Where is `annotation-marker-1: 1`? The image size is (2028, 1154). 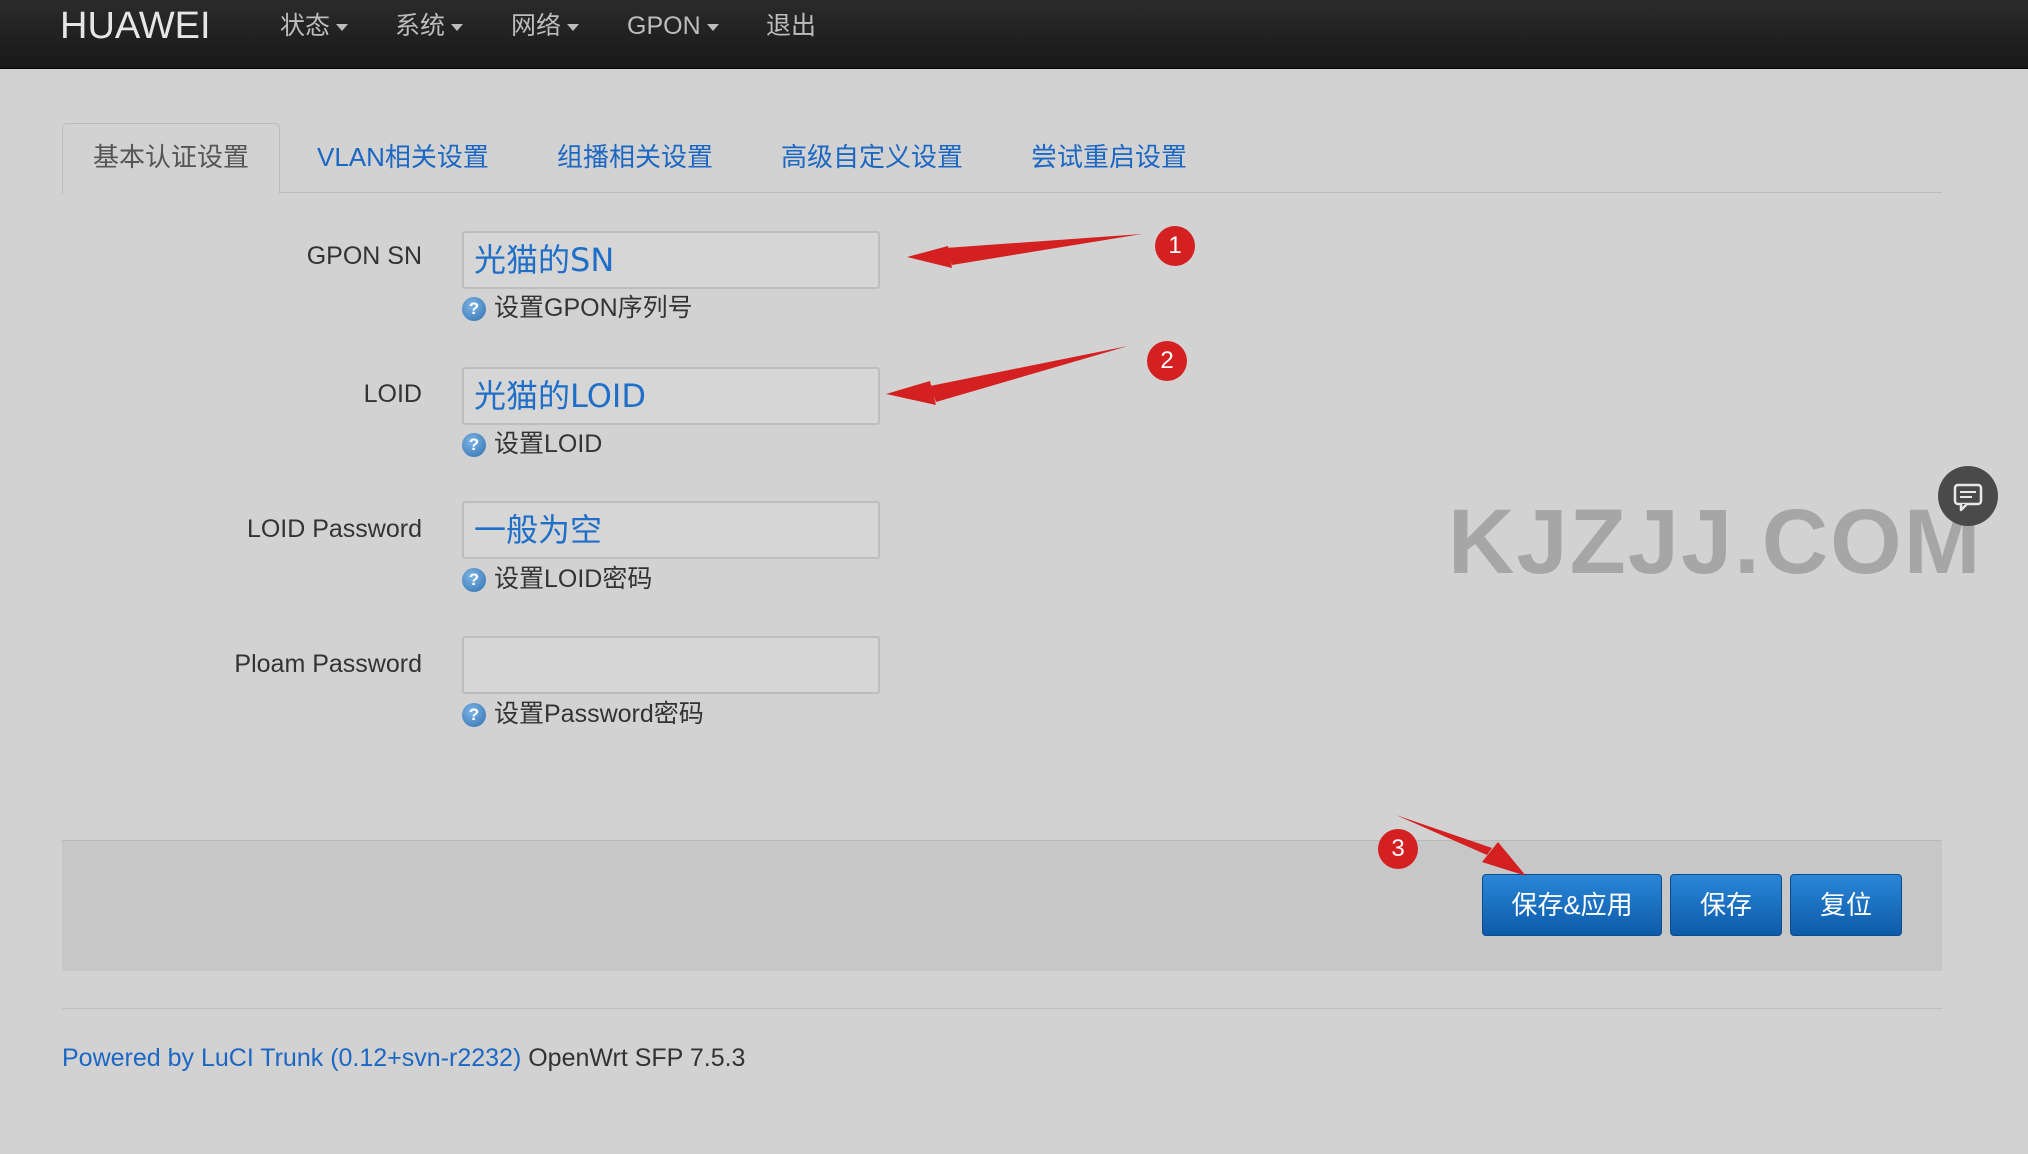 annotation-marker-1: 1 is located at coordinates (1175, 246).